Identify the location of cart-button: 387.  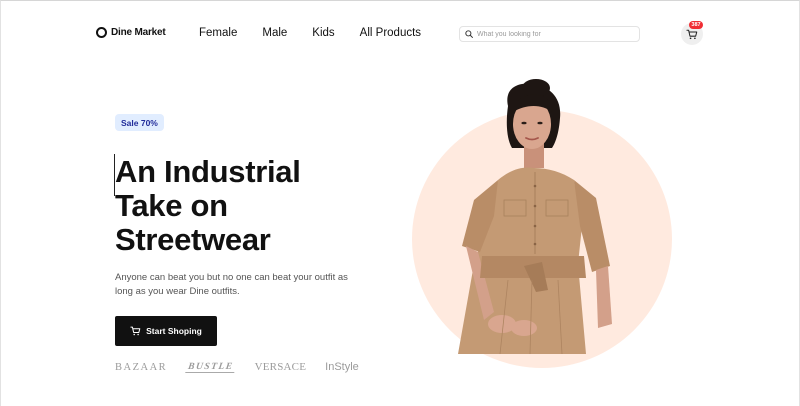
(692, 33).